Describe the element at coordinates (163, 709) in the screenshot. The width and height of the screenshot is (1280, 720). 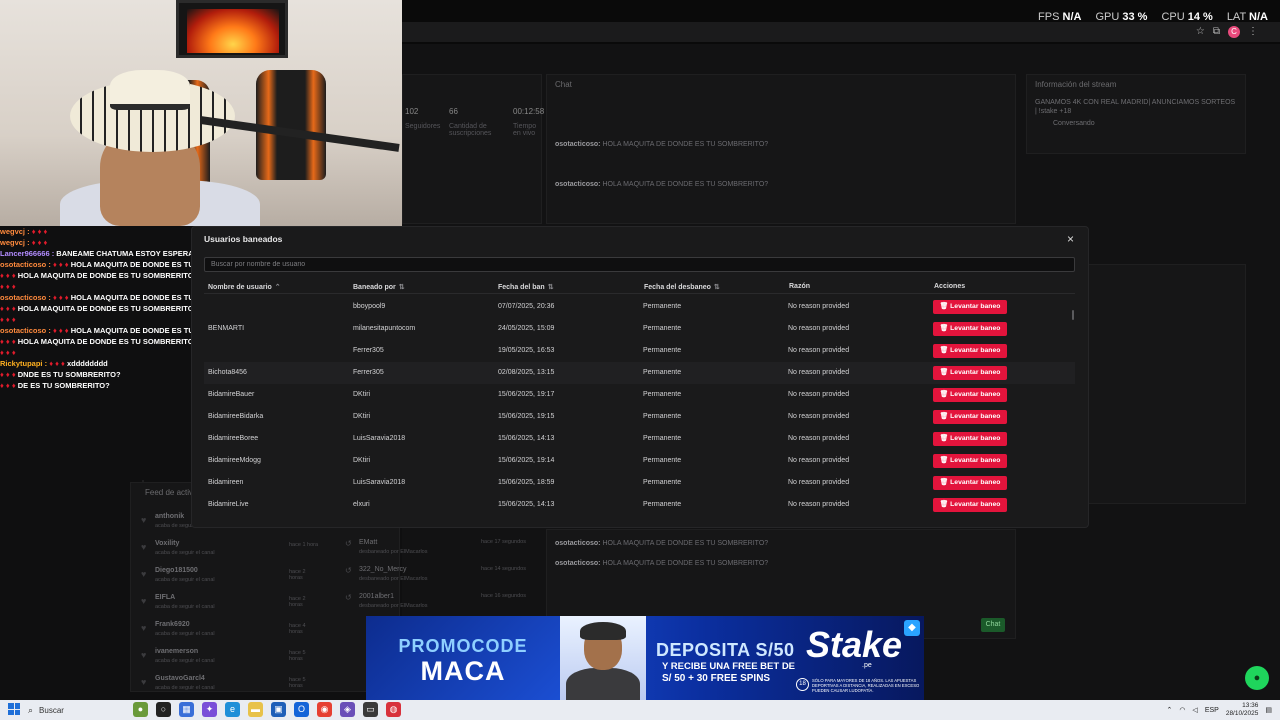
I see `task-view-icon: ○` at that location.